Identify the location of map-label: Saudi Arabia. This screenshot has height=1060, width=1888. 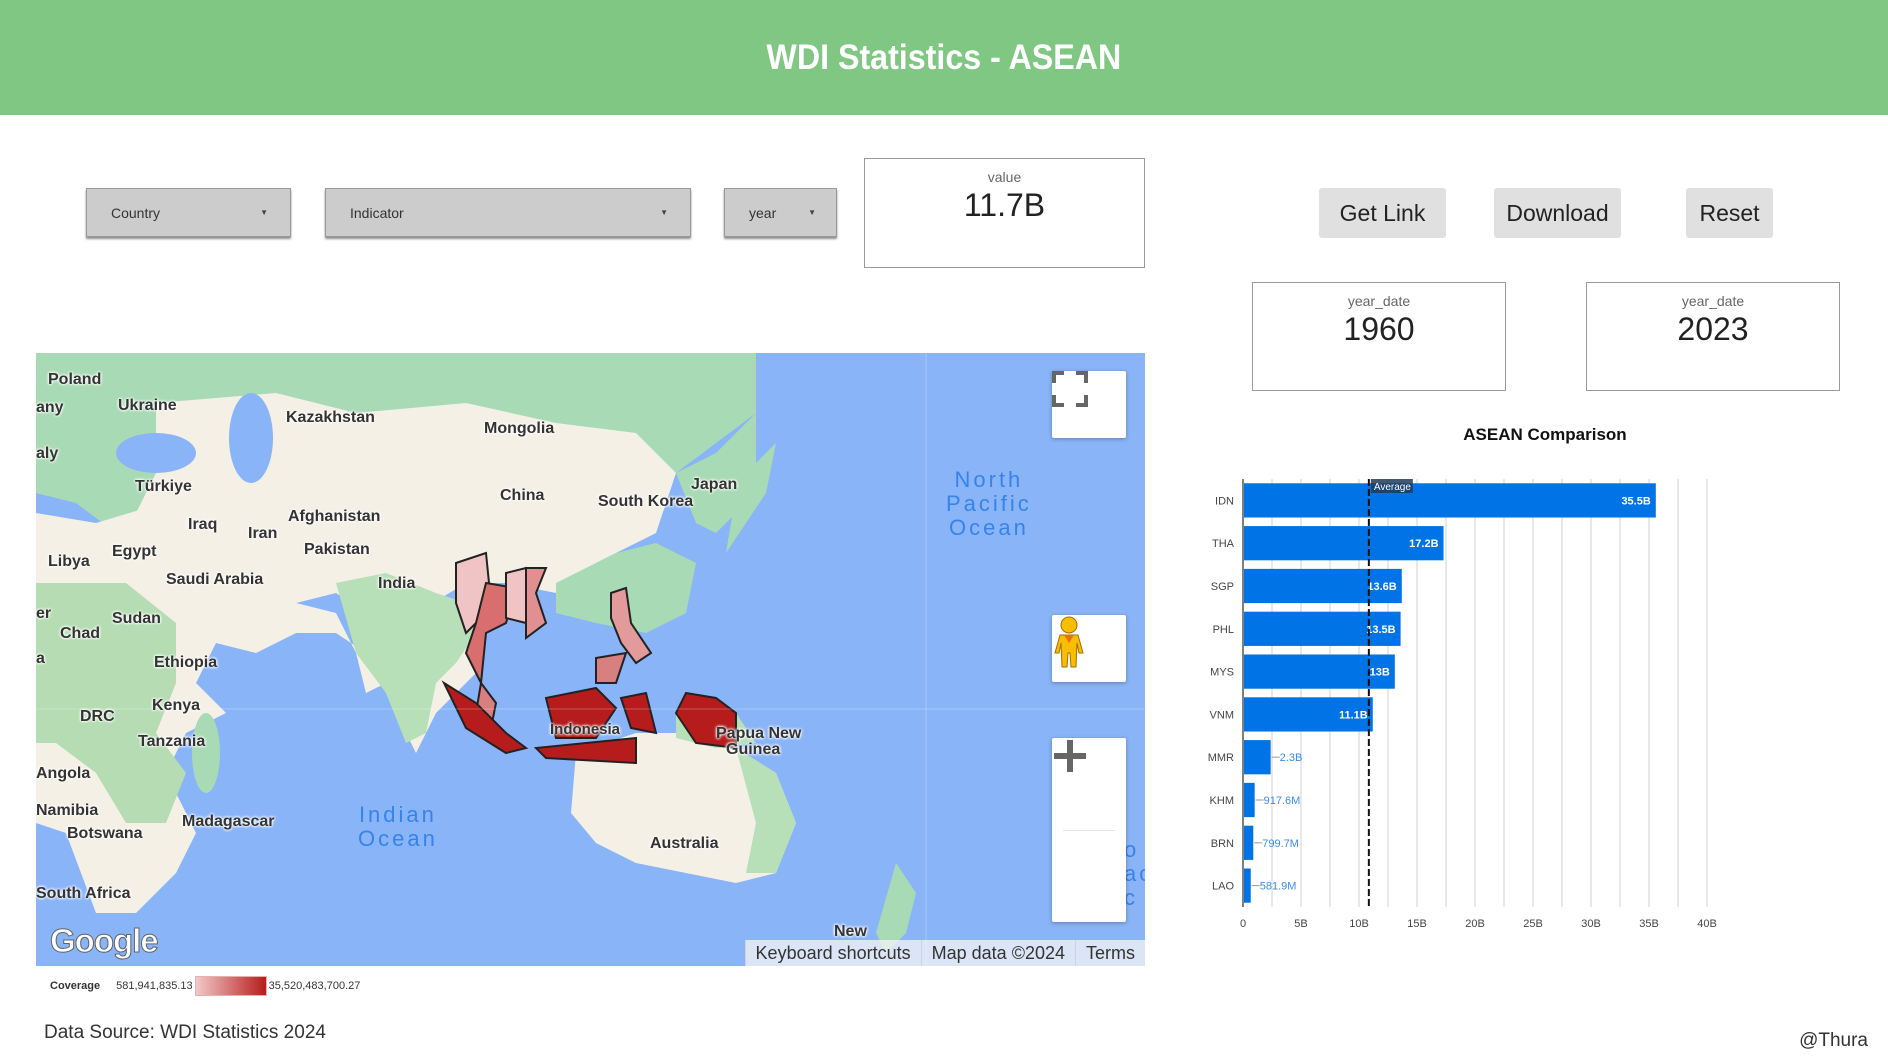
(215, 579).